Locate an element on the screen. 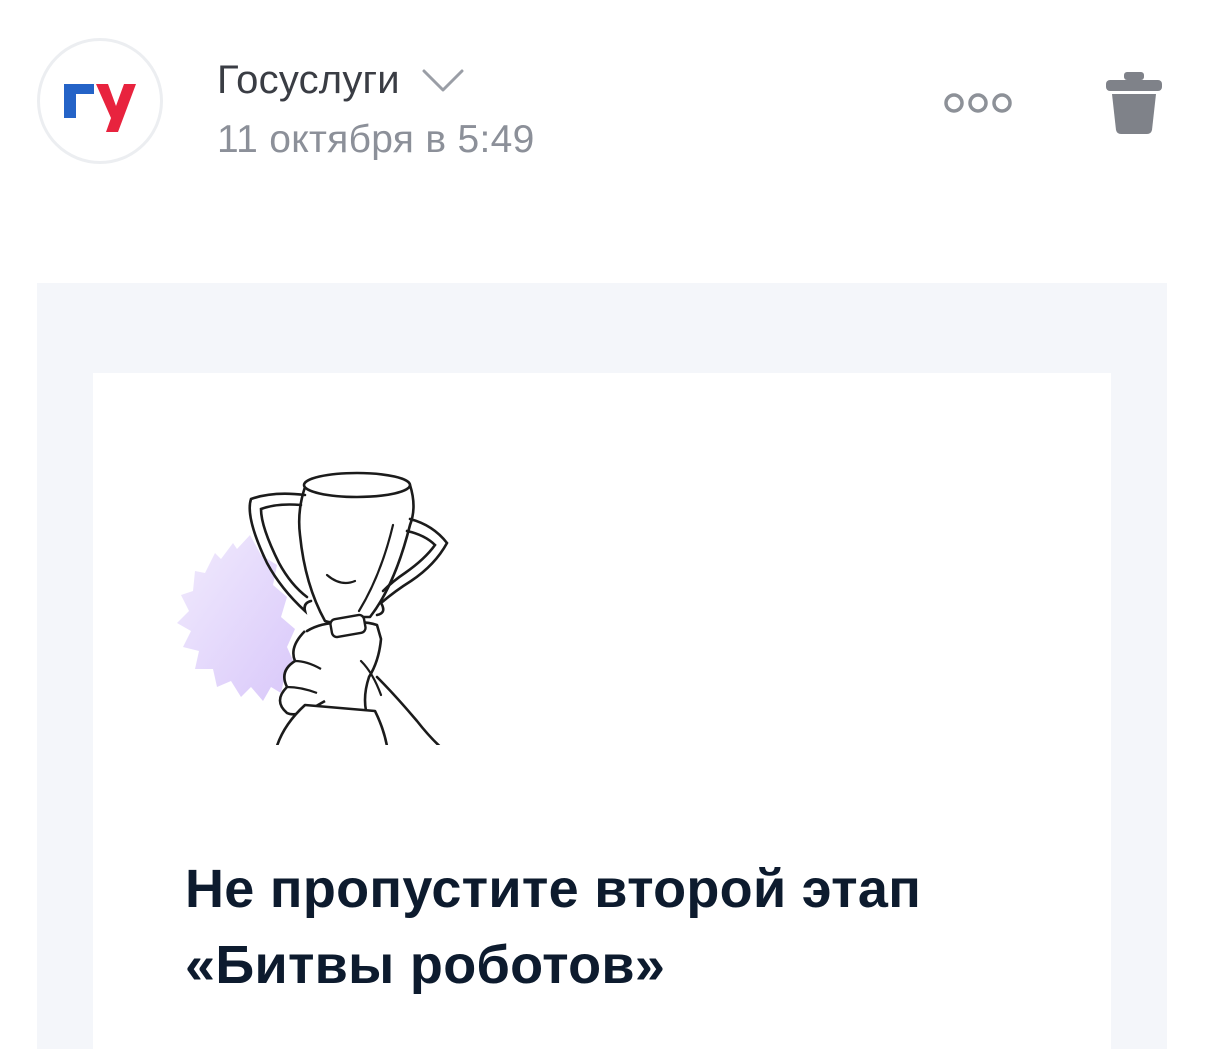  trash-icon is located at coordinates (1134, 103).